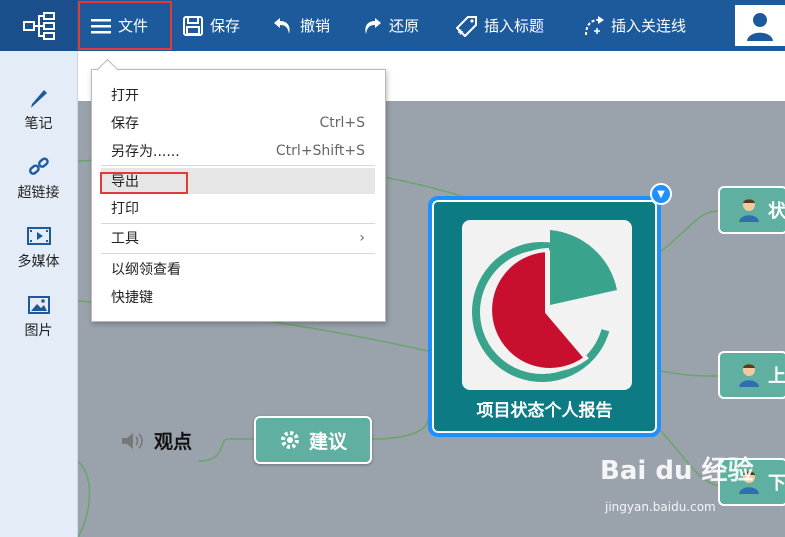 This screenshot has width=785, height=537. I want to click on viewpoint-node: 观点, so click(156, 440).